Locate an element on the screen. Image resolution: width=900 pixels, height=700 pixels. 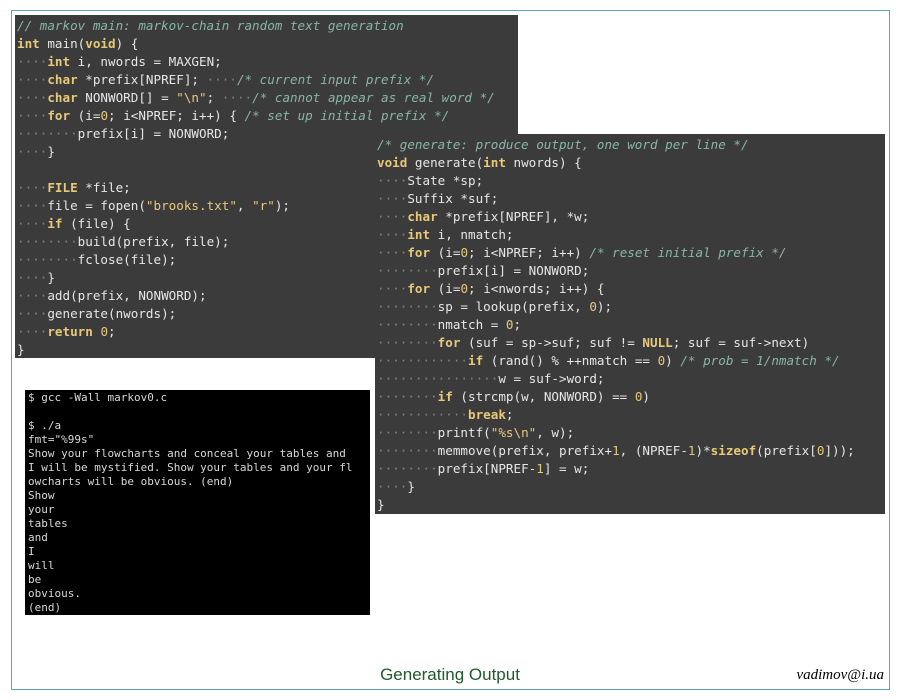
code-token: i, nwords = MAXGEN; is located at coordinates (146, 61).